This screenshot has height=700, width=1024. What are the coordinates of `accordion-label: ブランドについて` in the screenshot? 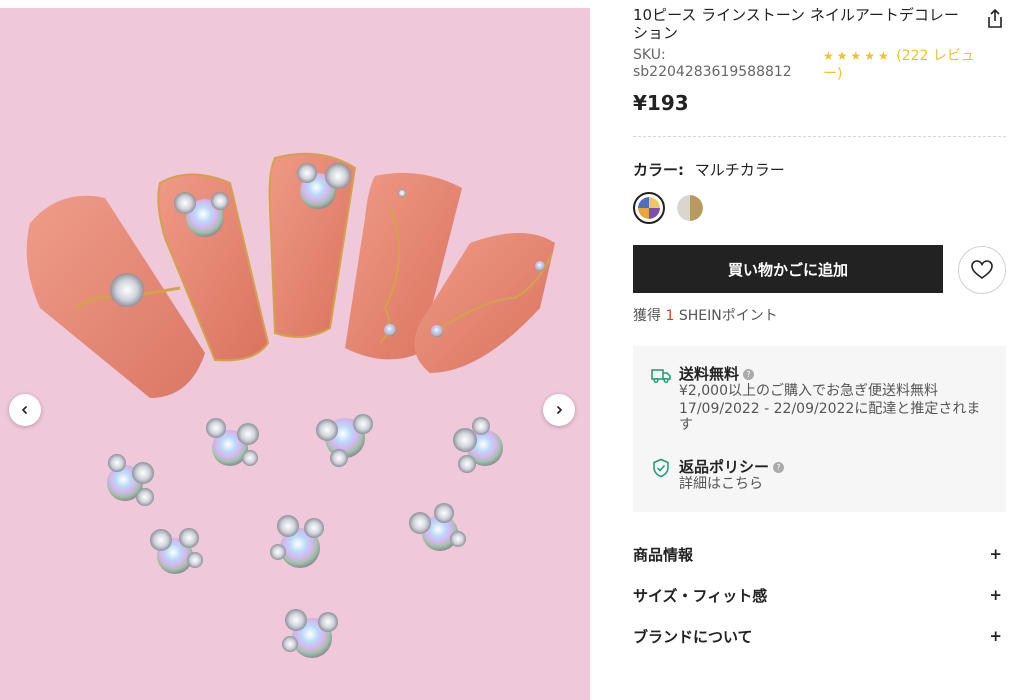 It's located at (693, 636).